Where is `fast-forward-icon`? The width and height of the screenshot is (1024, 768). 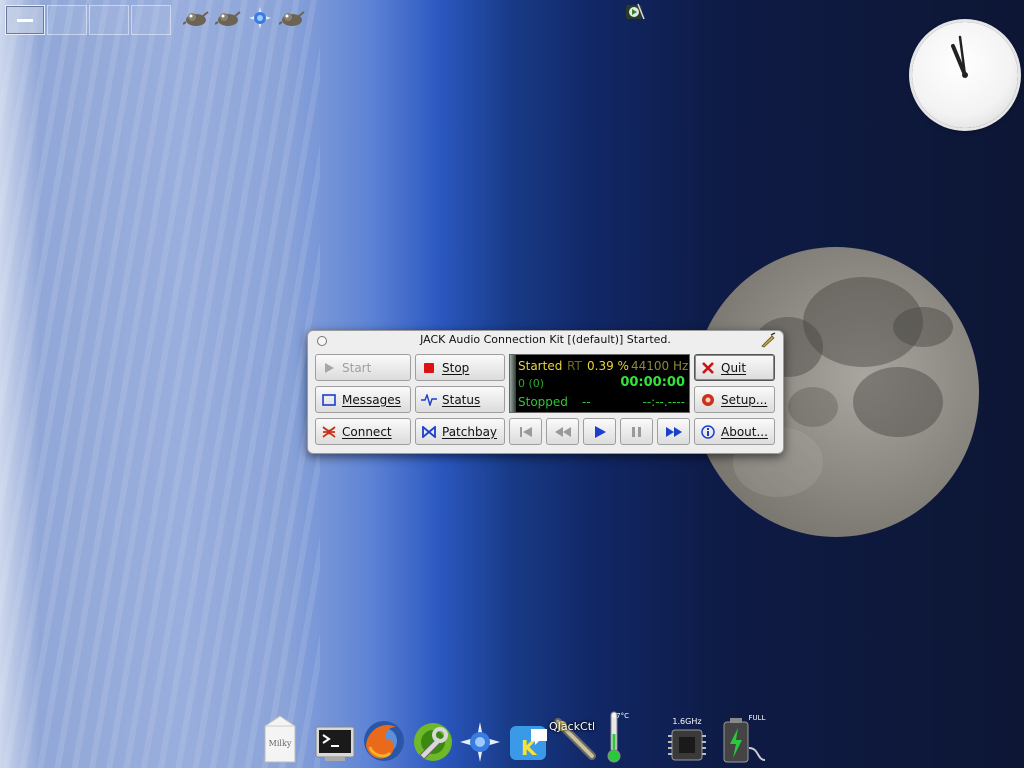
fast-forward-icon is located at coordinates (673, 431).